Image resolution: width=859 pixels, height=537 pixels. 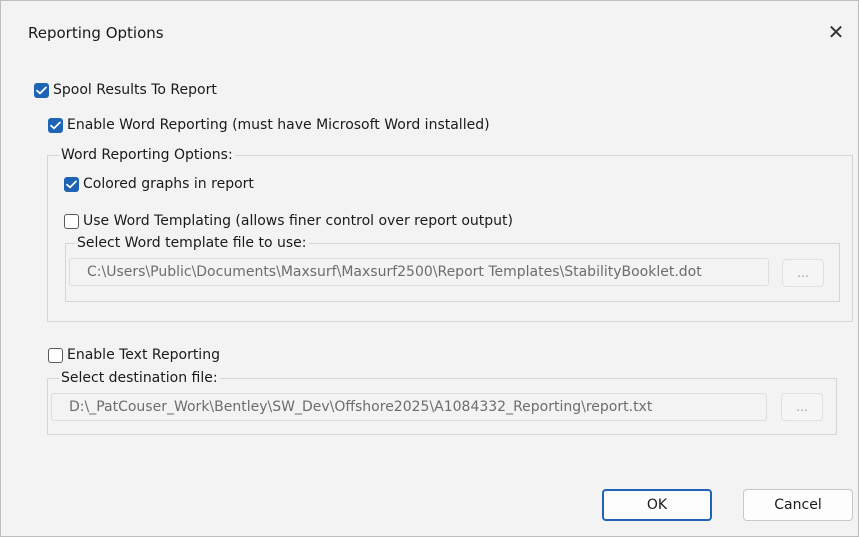 I want to click on template-file-label: Select Word template file to use:, so click(x=192, y=243).